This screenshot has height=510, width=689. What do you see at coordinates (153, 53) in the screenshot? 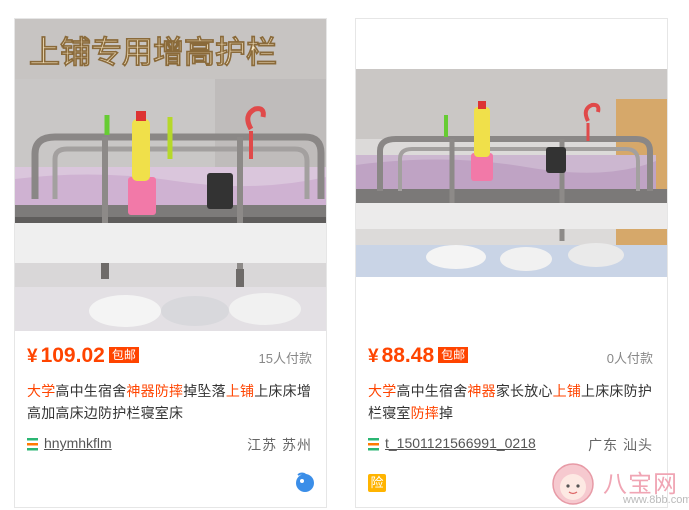
I see `overlay-title-text: 上铺专用增高护栏` at bounding box center [153, 53].